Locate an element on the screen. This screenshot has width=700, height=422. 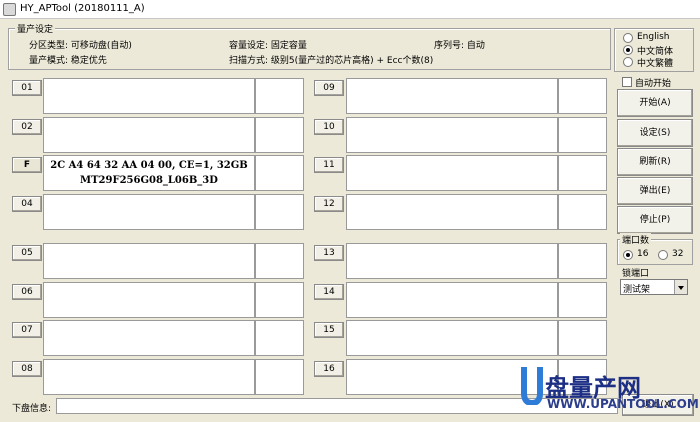
settings-group-label: 量产设定 is located at coordinates (35, 28).